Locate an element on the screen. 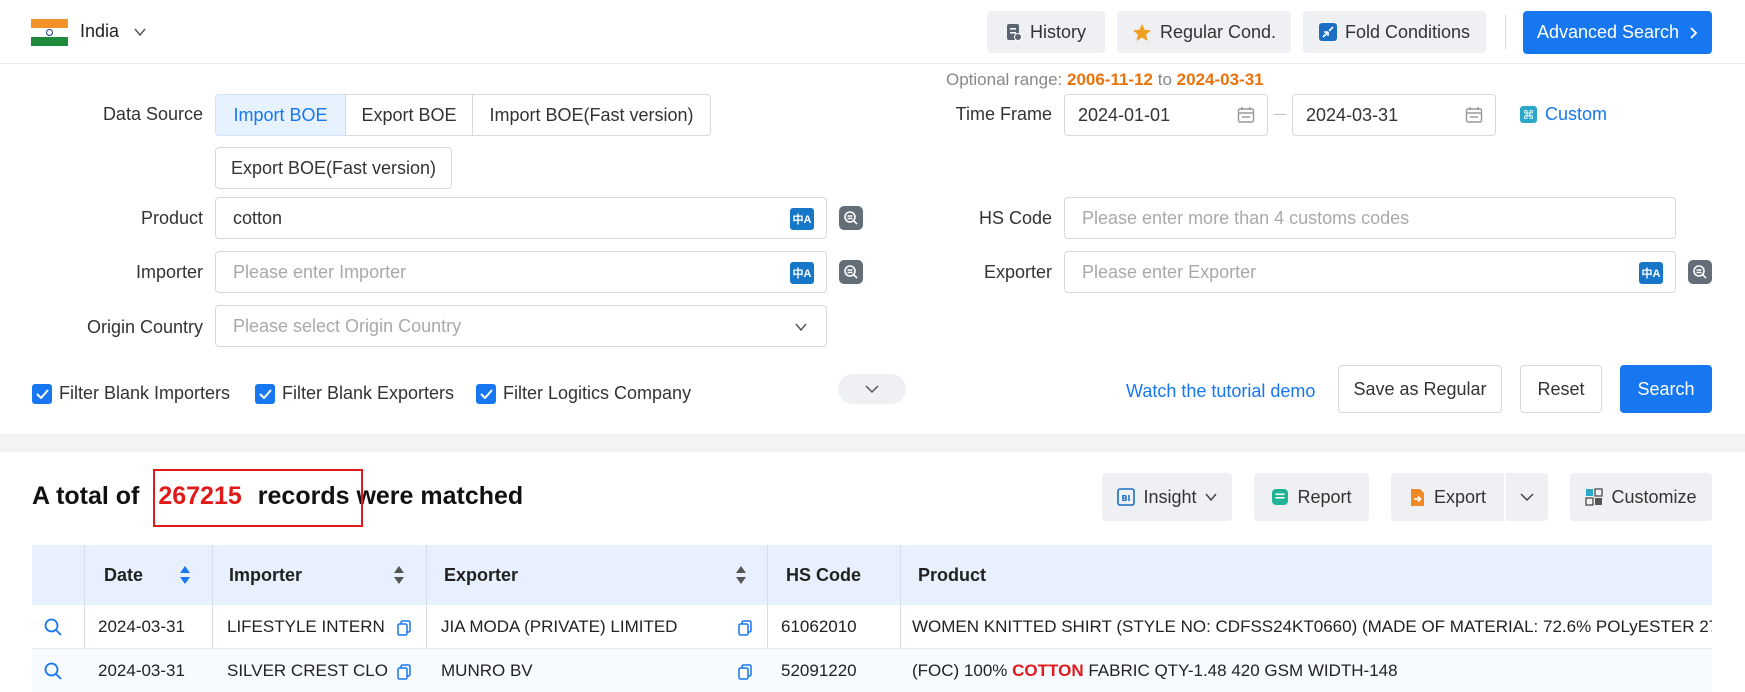  filter-blank-exporters: Filter Blank Exporters is located at coordinates (354, 393).